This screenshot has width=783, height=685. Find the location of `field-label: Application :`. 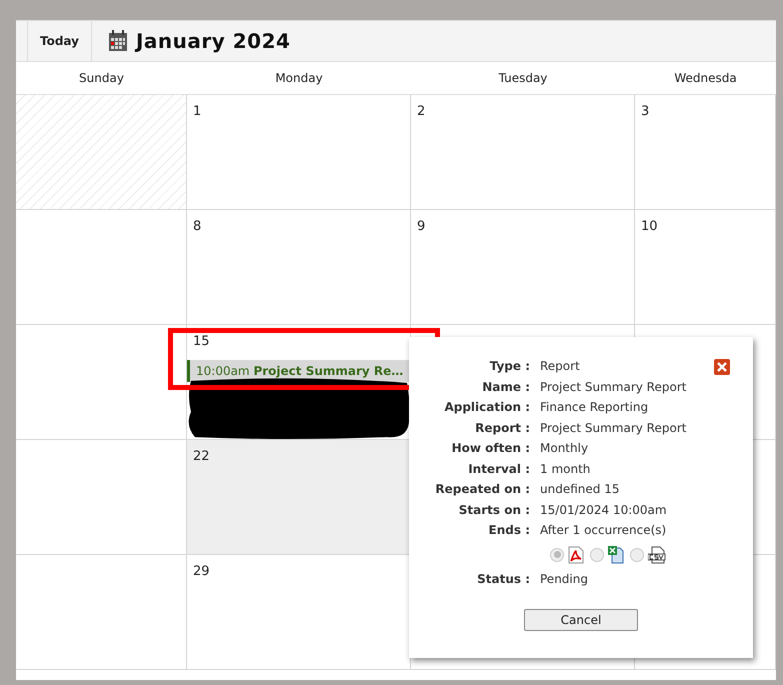

field-label: Application : is located at coordinates (487, 407).